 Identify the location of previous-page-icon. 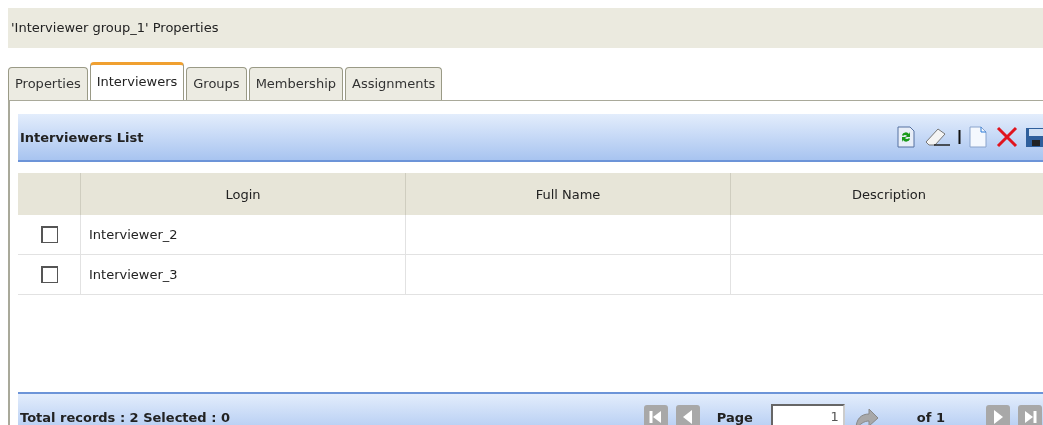
(687, 414).